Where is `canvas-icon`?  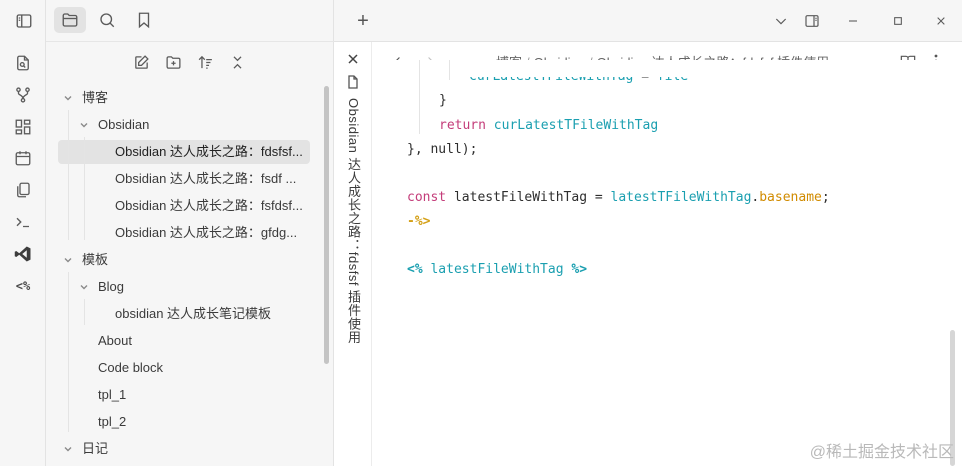
canvas-icon is located at coordinates (23, 127).